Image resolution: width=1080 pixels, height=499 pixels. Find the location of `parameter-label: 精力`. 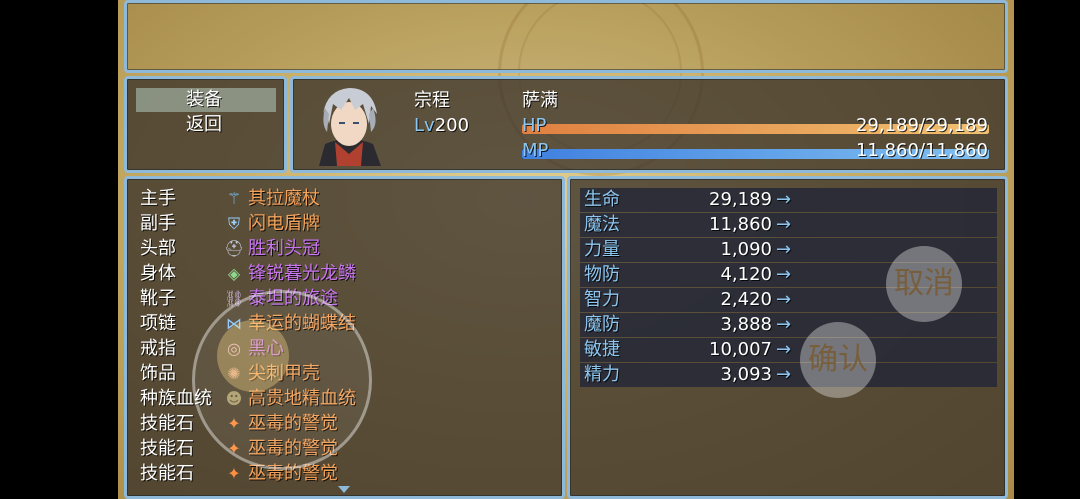

parameter-label: 精力 is located at coordinates (602, 374).